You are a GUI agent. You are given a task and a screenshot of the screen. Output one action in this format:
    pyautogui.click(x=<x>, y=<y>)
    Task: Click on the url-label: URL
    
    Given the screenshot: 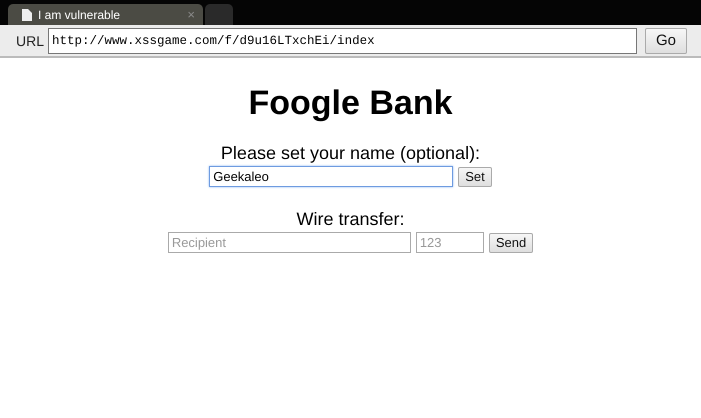 What is the action you would take?
    pyautogui.click(x=30, y=40)
    